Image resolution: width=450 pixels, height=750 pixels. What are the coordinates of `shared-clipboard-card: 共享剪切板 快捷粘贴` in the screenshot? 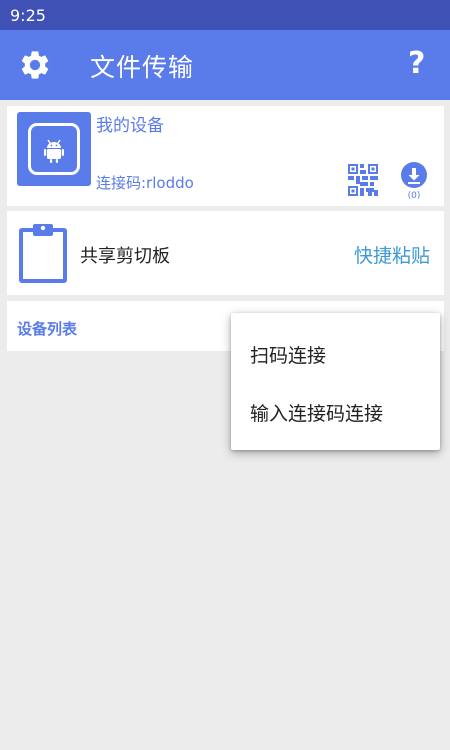 It's located at (225, 253).